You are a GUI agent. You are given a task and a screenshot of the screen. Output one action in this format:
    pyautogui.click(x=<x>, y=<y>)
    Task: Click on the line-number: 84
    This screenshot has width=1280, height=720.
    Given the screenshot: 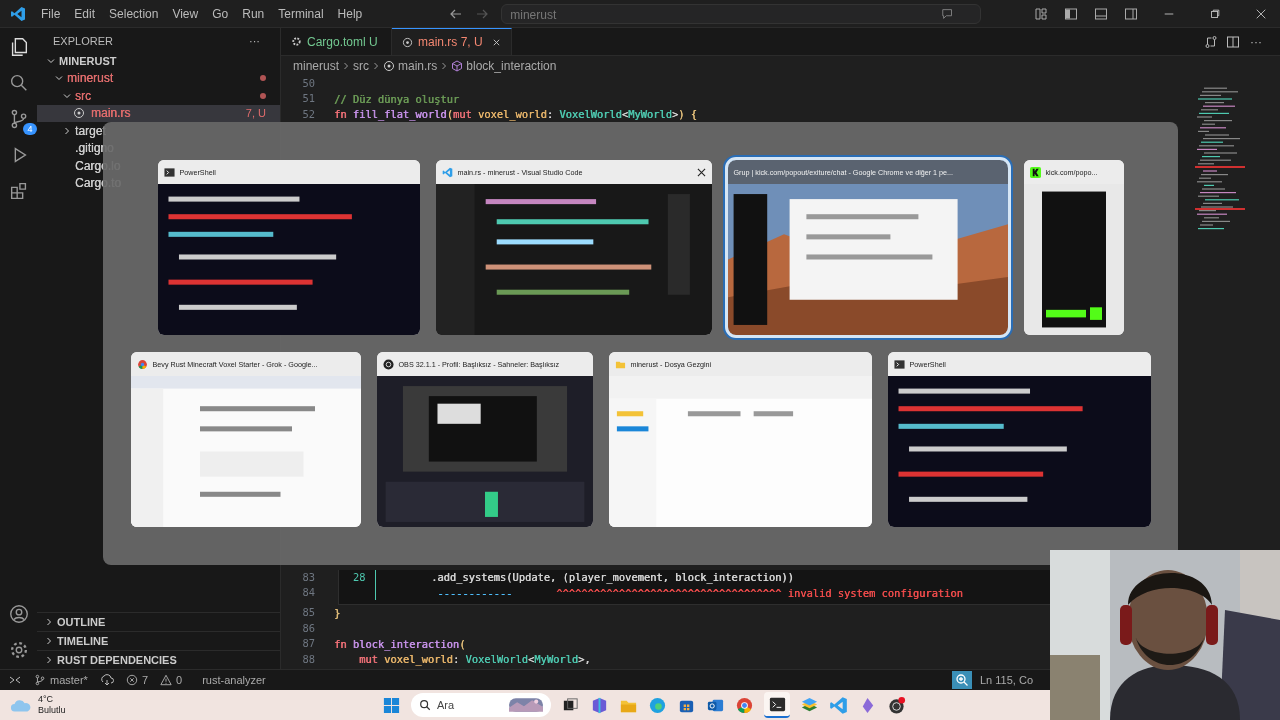 What is the action you would take?
    pyautogui.click(x=308, y=593)
    